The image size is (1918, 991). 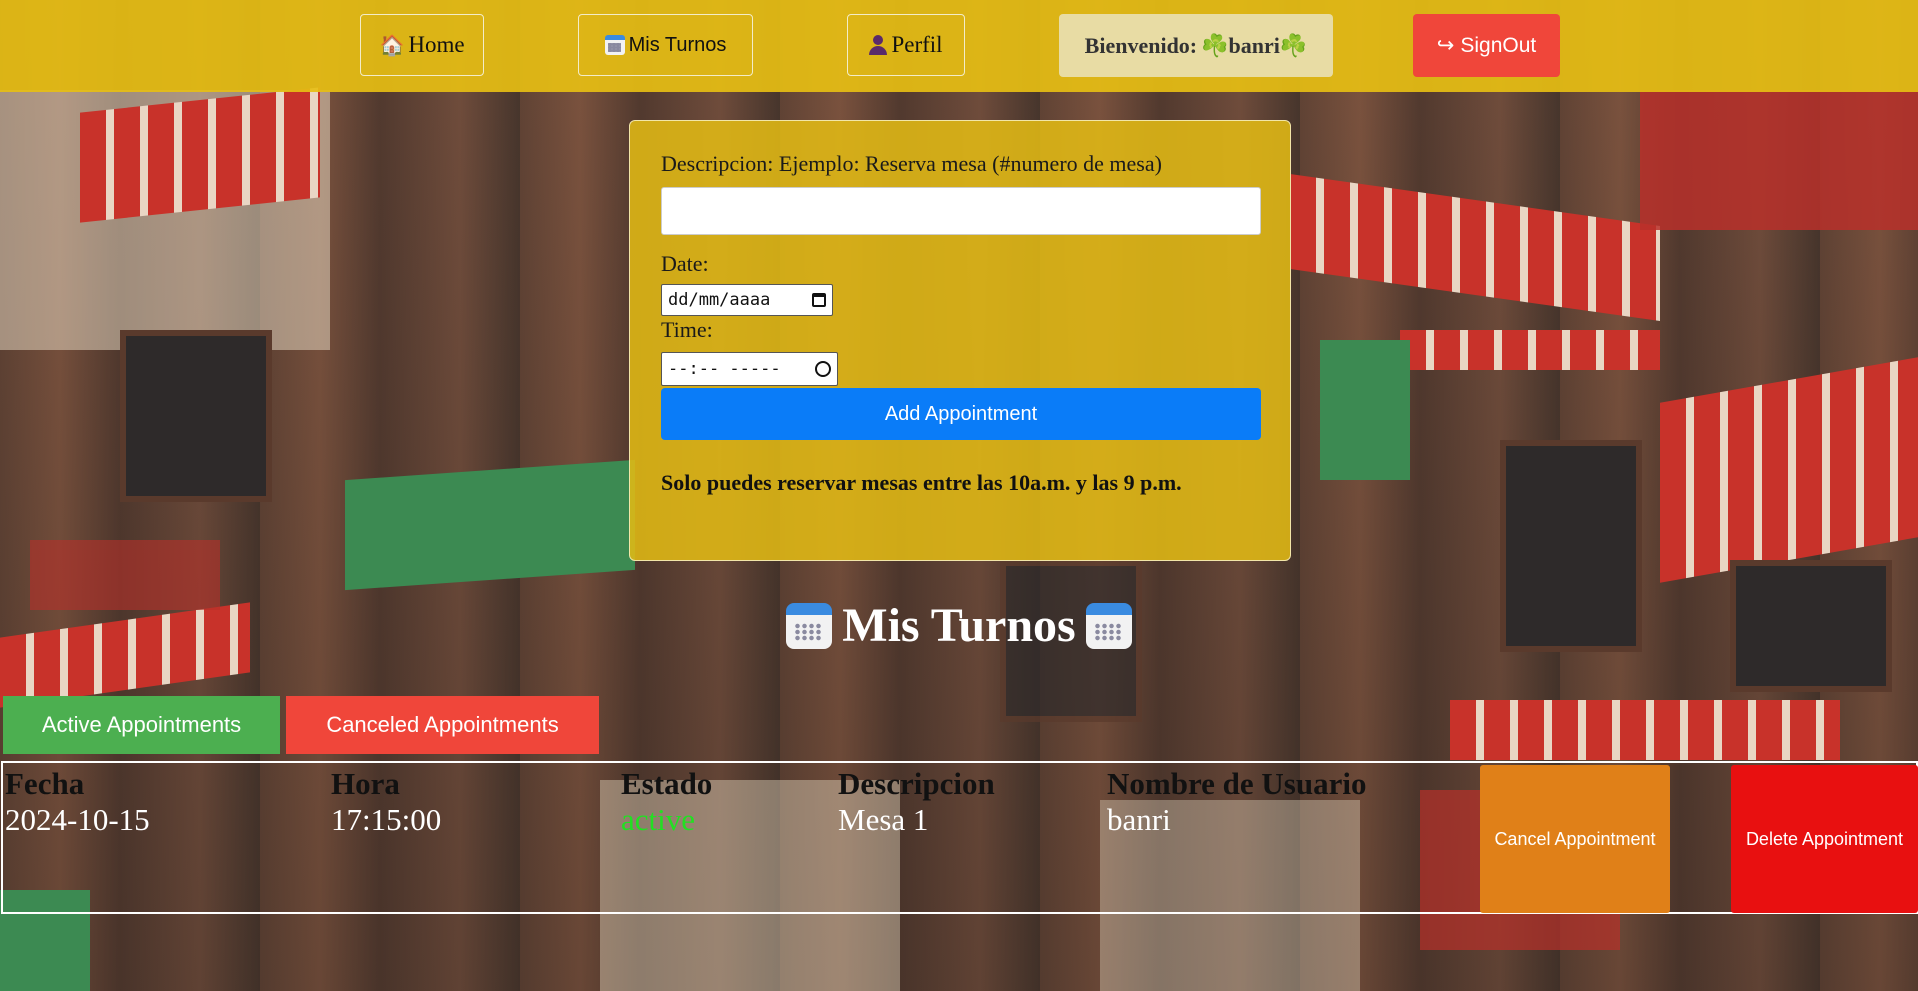 I want to click on home-button: 🏠 Home, so click(x=422, y=45).